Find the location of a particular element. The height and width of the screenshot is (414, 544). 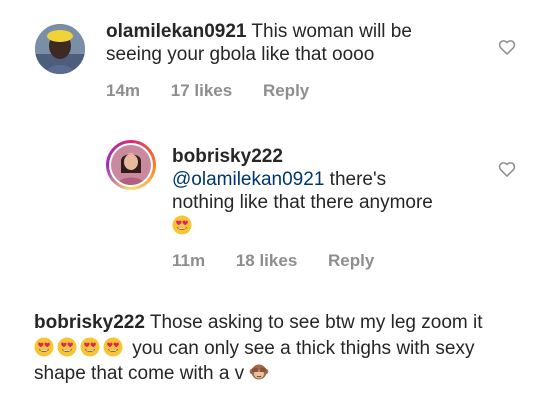

caption-text-line3: shape that come with a v is located at coordinates (139, 373).